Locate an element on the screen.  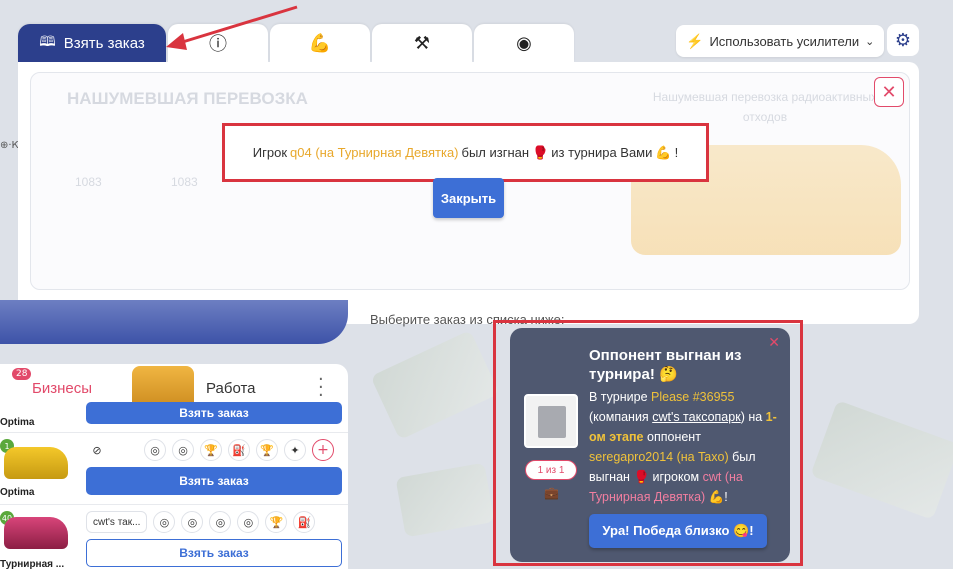
no-booster-icon: ⊘ is located at coordinates (97, 450).